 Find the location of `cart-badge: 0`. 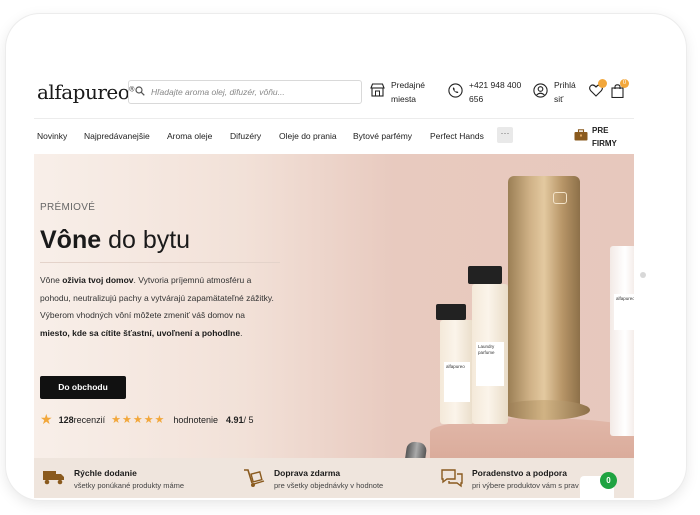

cart-badge: 0 is located at coordinates (624, 83).